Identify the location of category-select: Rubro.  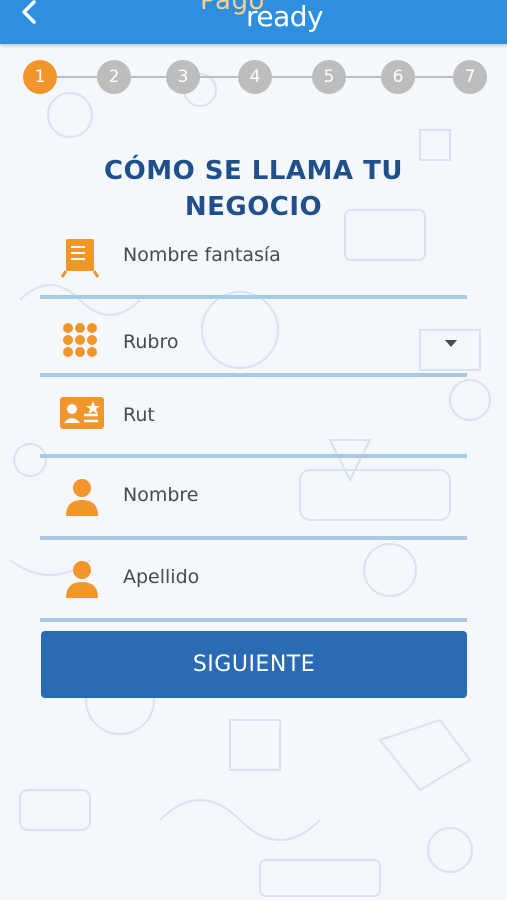
(253, 344).